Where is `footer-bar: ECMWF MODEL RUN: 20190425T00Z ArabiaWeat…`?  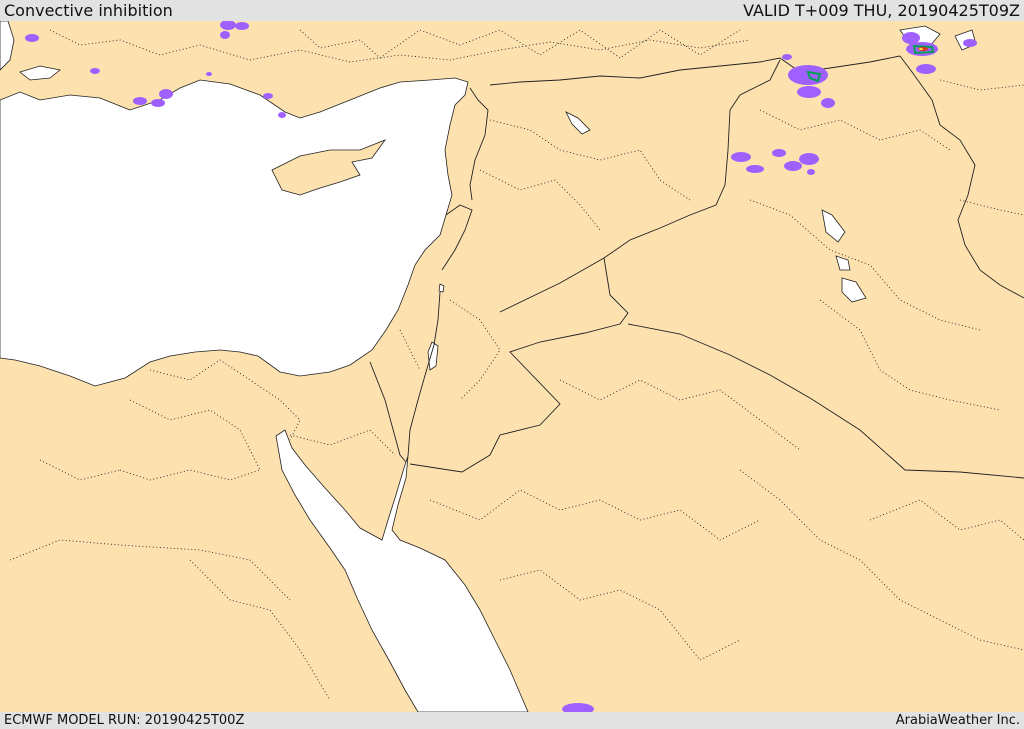
footer-bar: ECMWF MODEL RUN: 20190425T00Z ArabiaWeat… is located at coordinates (512, 720).